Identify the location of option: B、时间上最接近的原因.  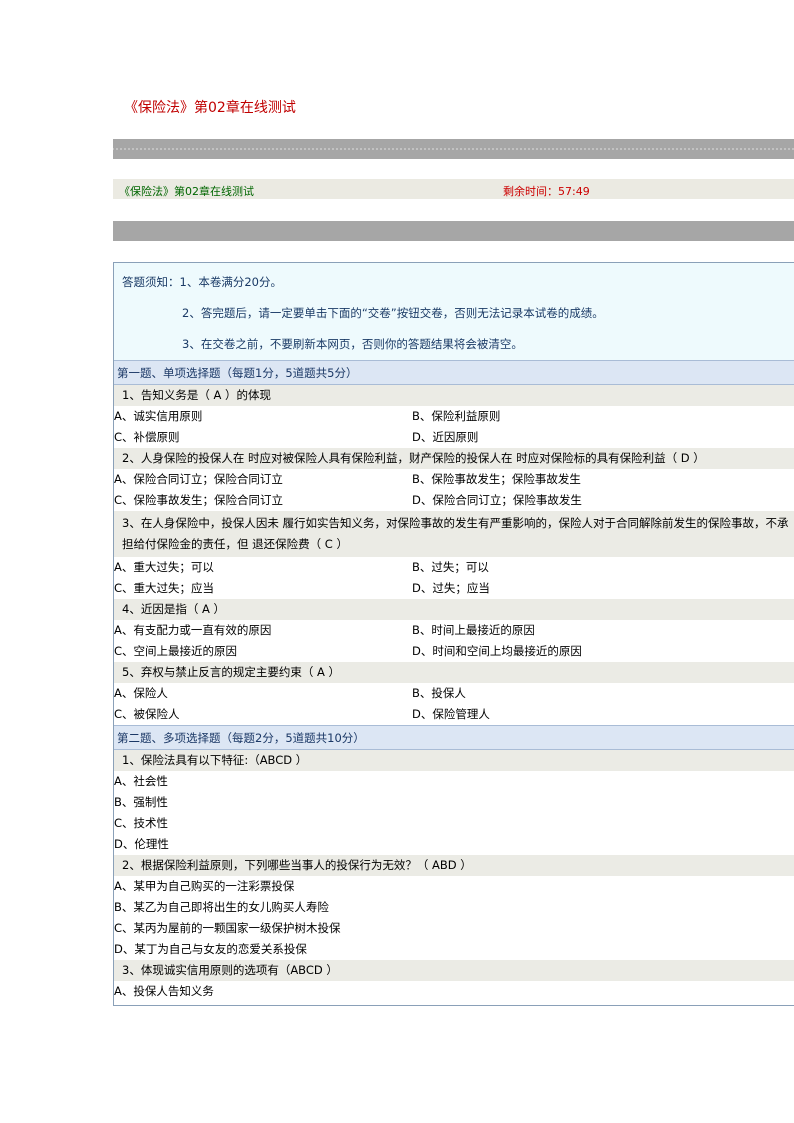
(602, 630).